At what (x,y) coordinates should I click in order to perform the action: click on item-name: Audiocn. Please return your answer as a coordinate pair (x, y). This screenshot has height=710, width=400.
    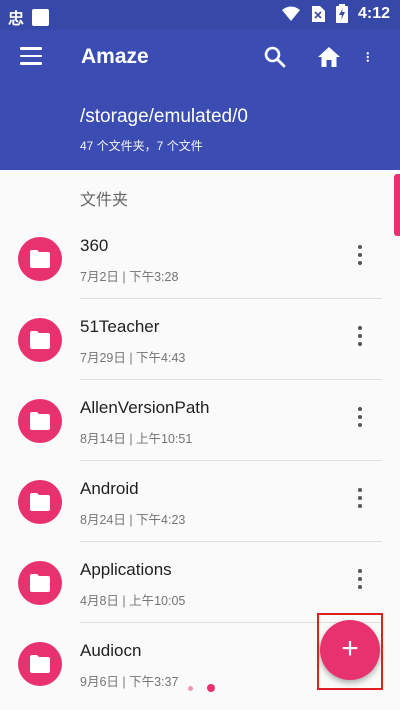
    Looking at the image, I should click on (111, 650).